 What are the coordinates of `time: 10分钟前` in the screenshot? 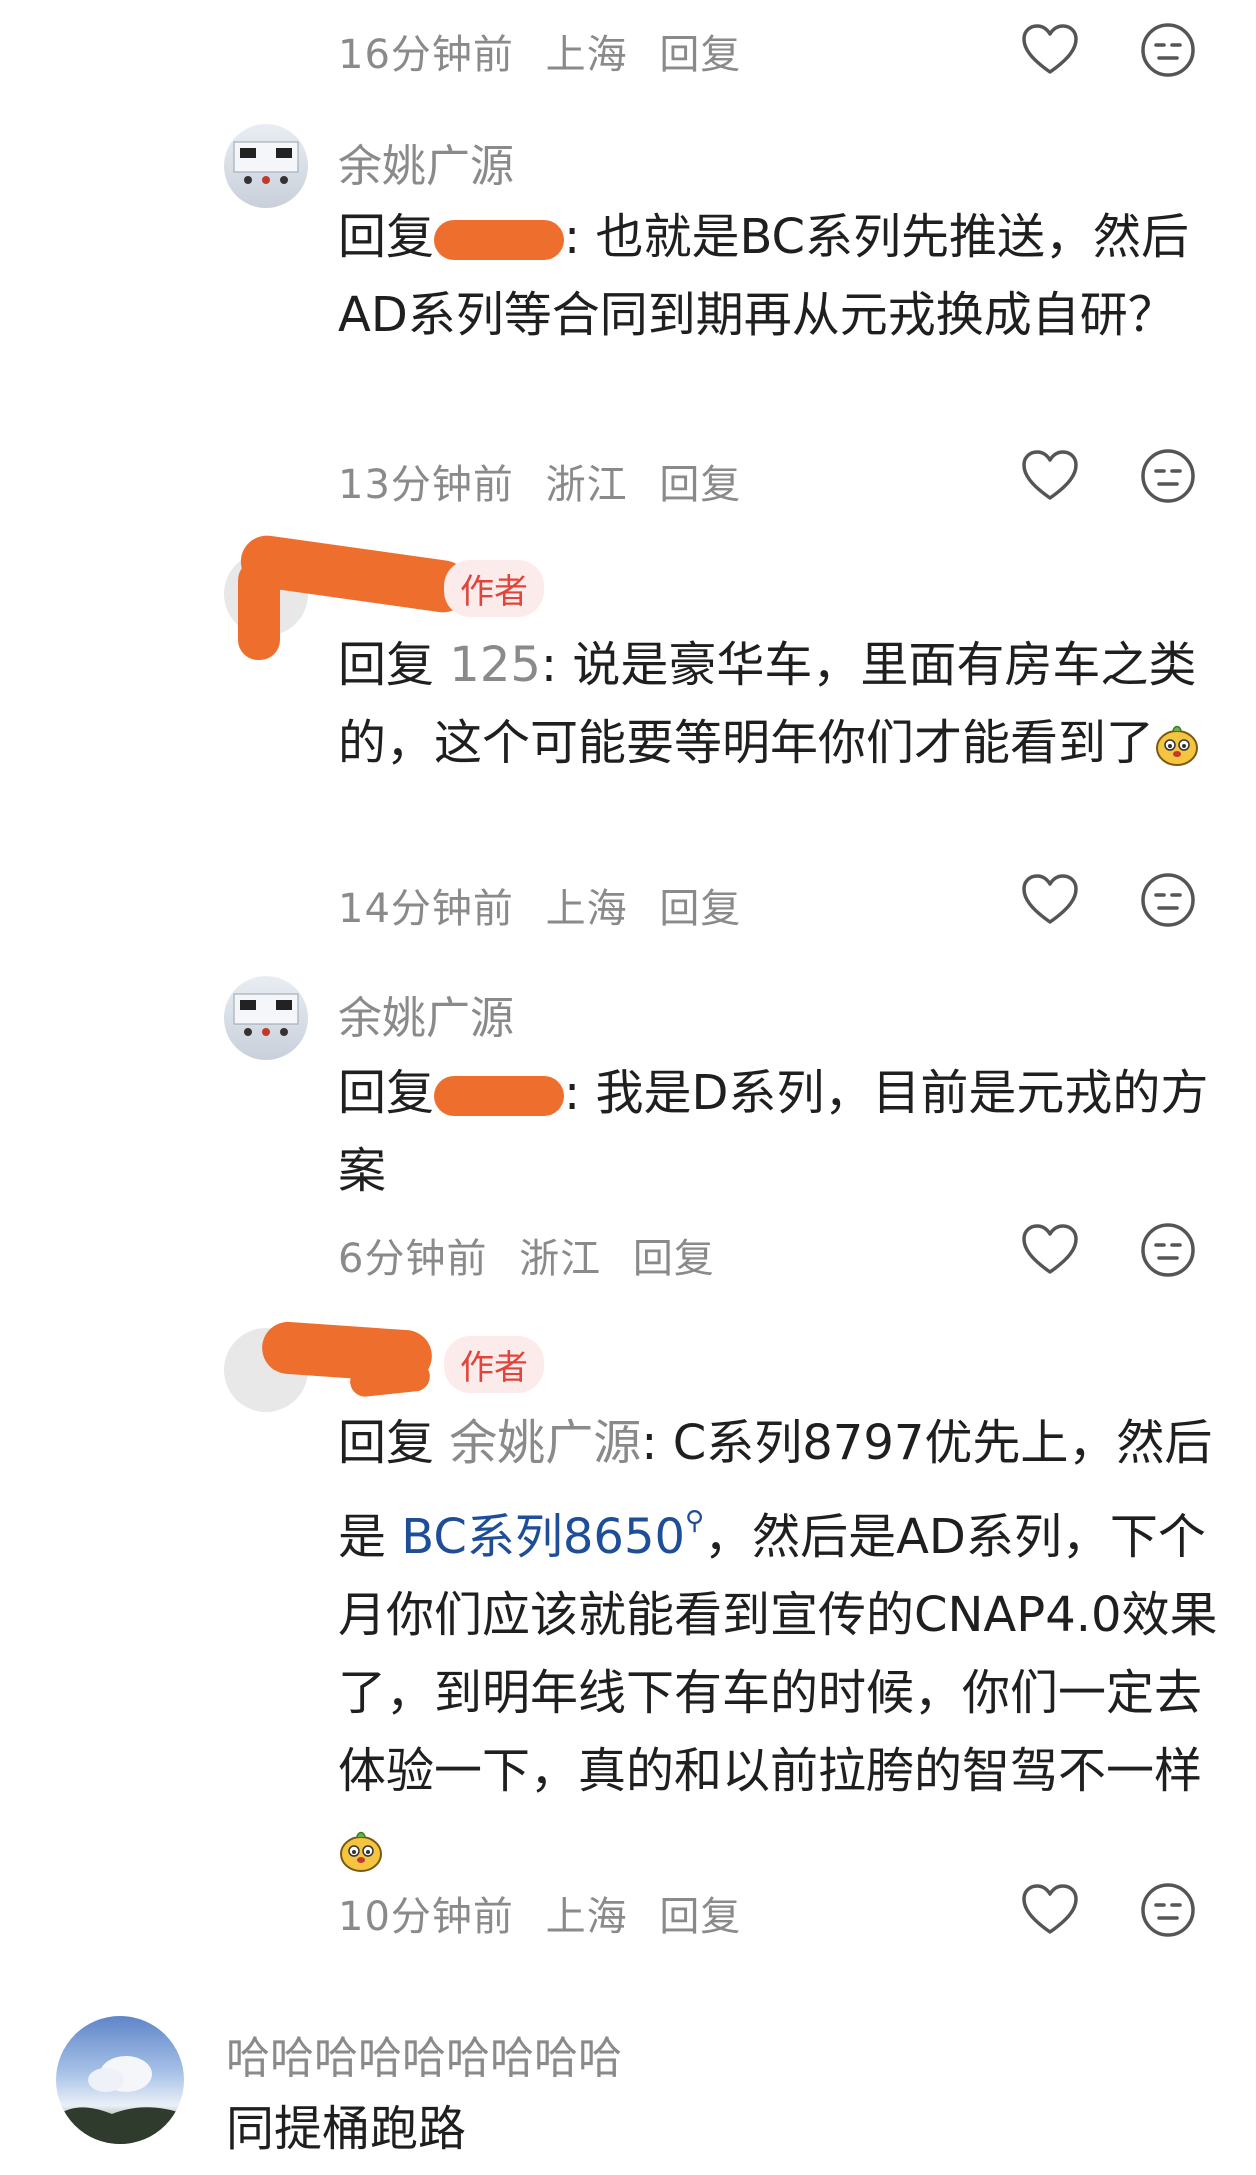 It's located at (426, 1917).